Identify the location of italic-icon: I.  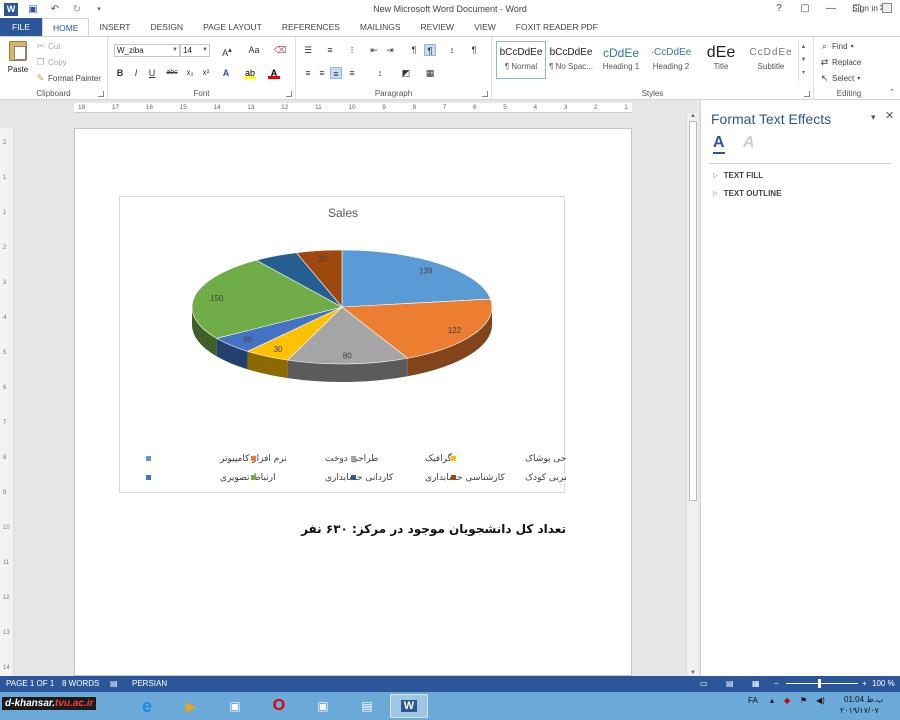
(136, 73).